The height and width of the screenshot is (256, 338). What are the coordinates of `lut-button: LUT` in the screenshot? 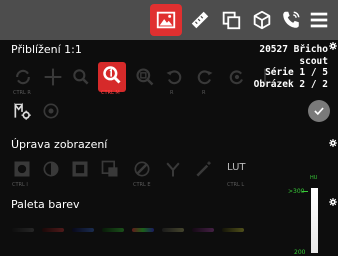 It's located at (236, 167).